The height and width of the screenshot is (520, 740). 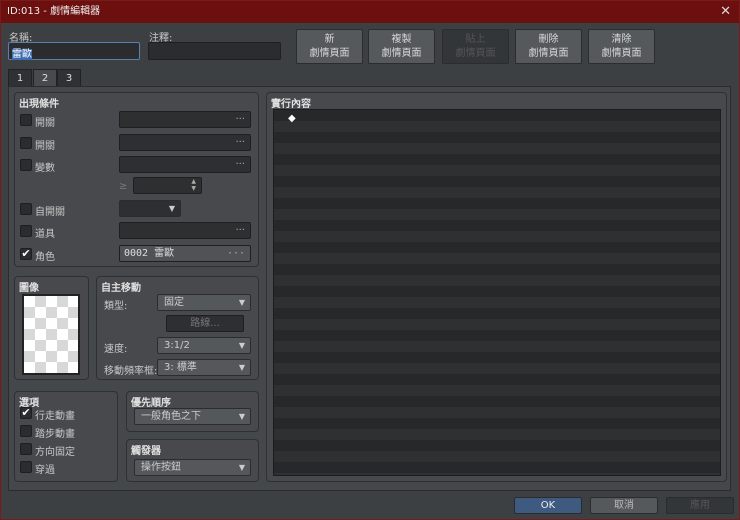 I want to click on trigger-title: 觸發器, so click(x=146, y=451).